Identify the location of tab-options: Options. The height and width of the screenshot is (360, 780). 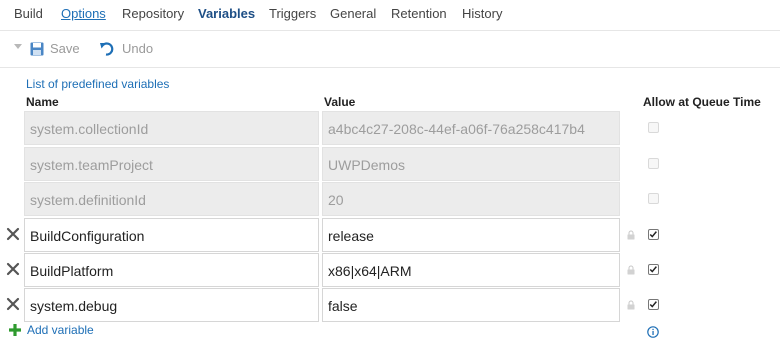
(83, 13).